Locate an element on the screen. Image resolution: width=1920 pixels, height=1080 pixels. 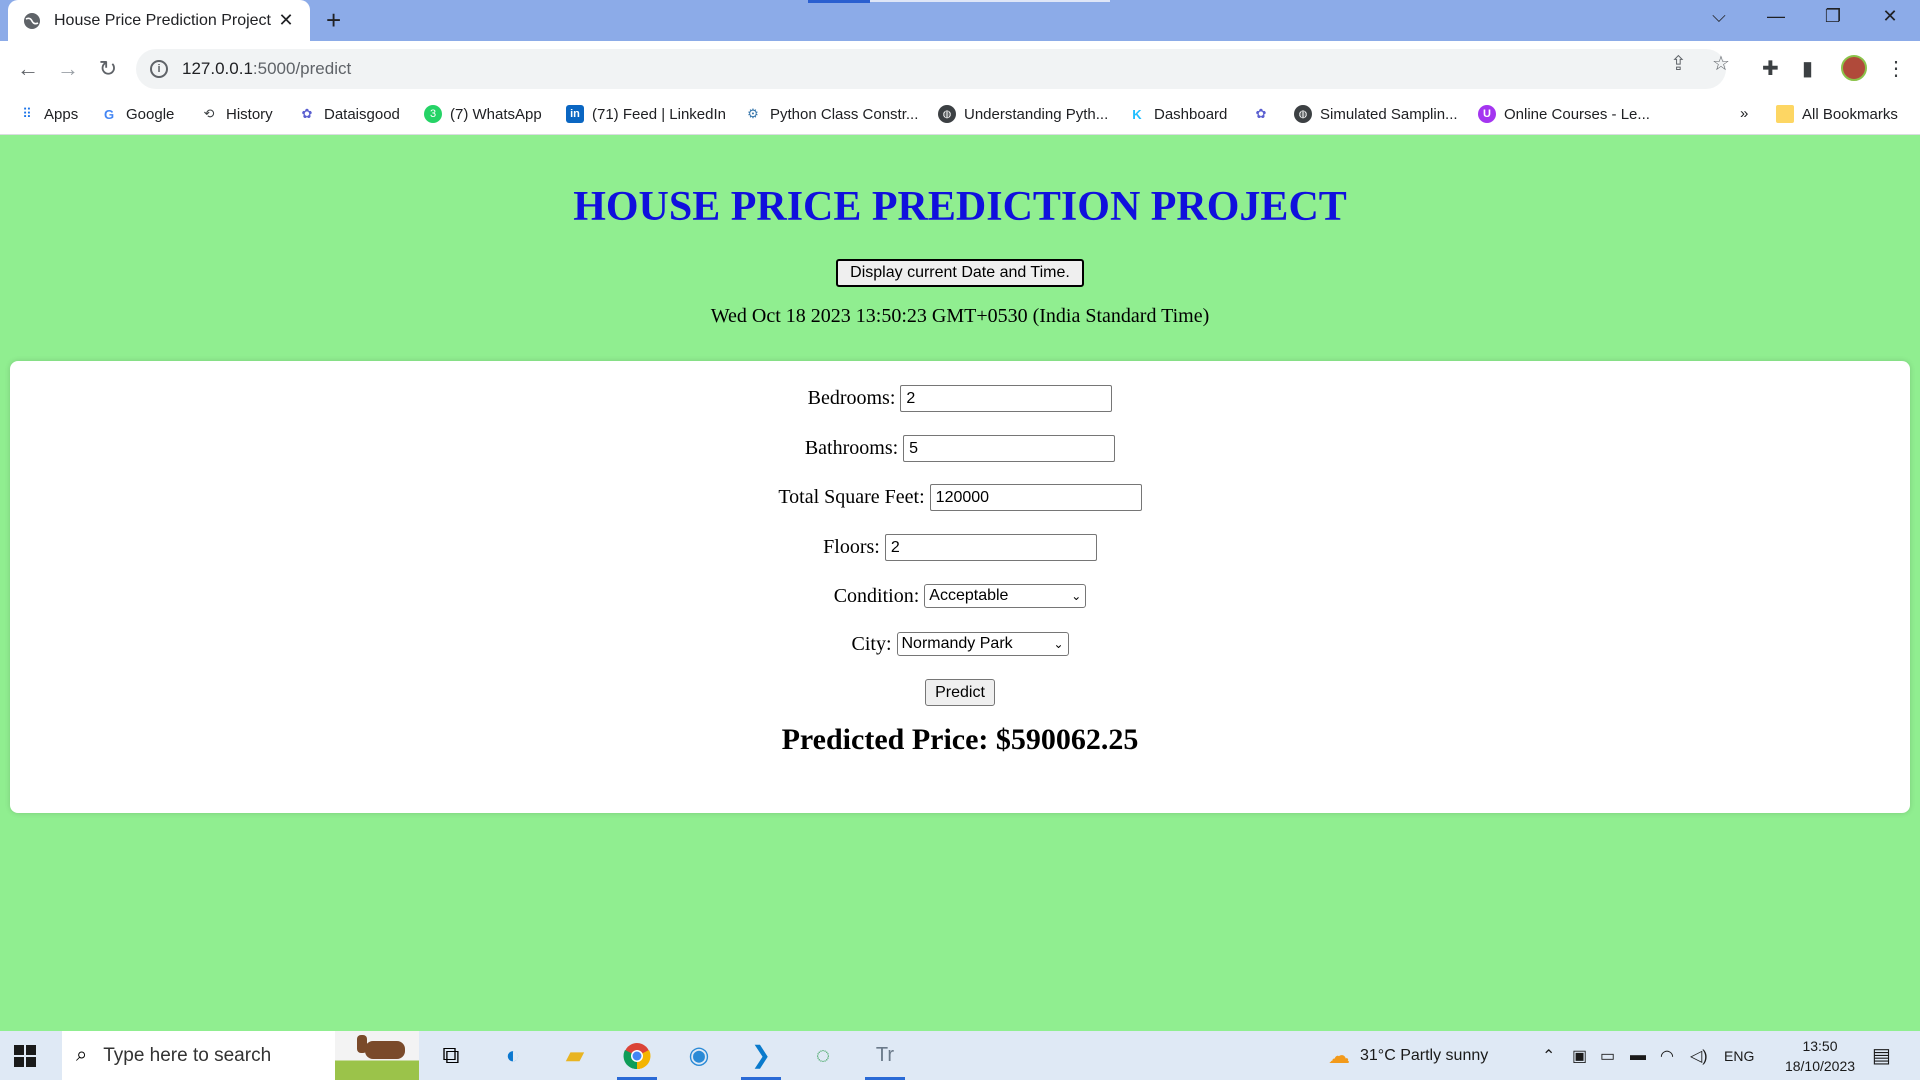
wifi-icon: ◠ is located at coordinates (1667, 1055).